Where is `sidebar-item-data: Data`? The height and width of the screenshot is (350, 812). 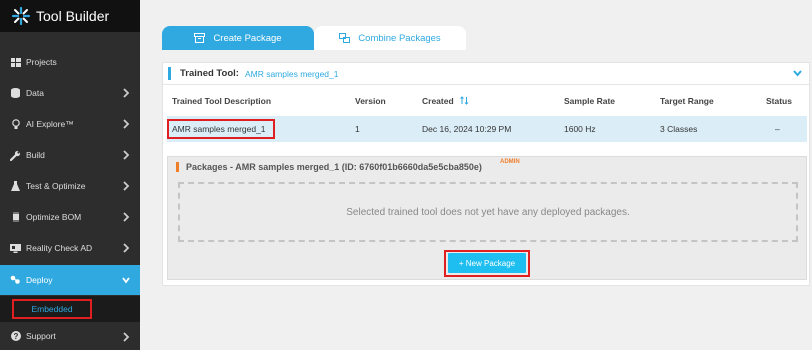 sidebar-item-data: Data is located at coordinates (70, 93).